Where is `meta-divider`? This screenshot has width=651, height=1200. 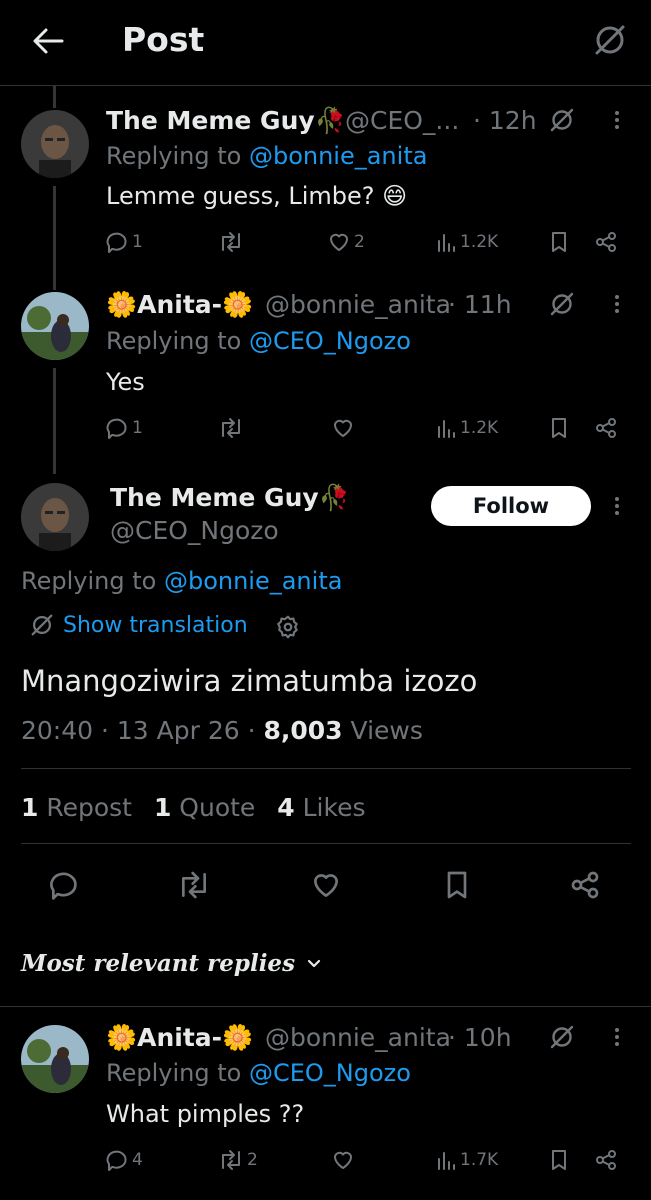
meta-divider is located at coordinates (326, 768).